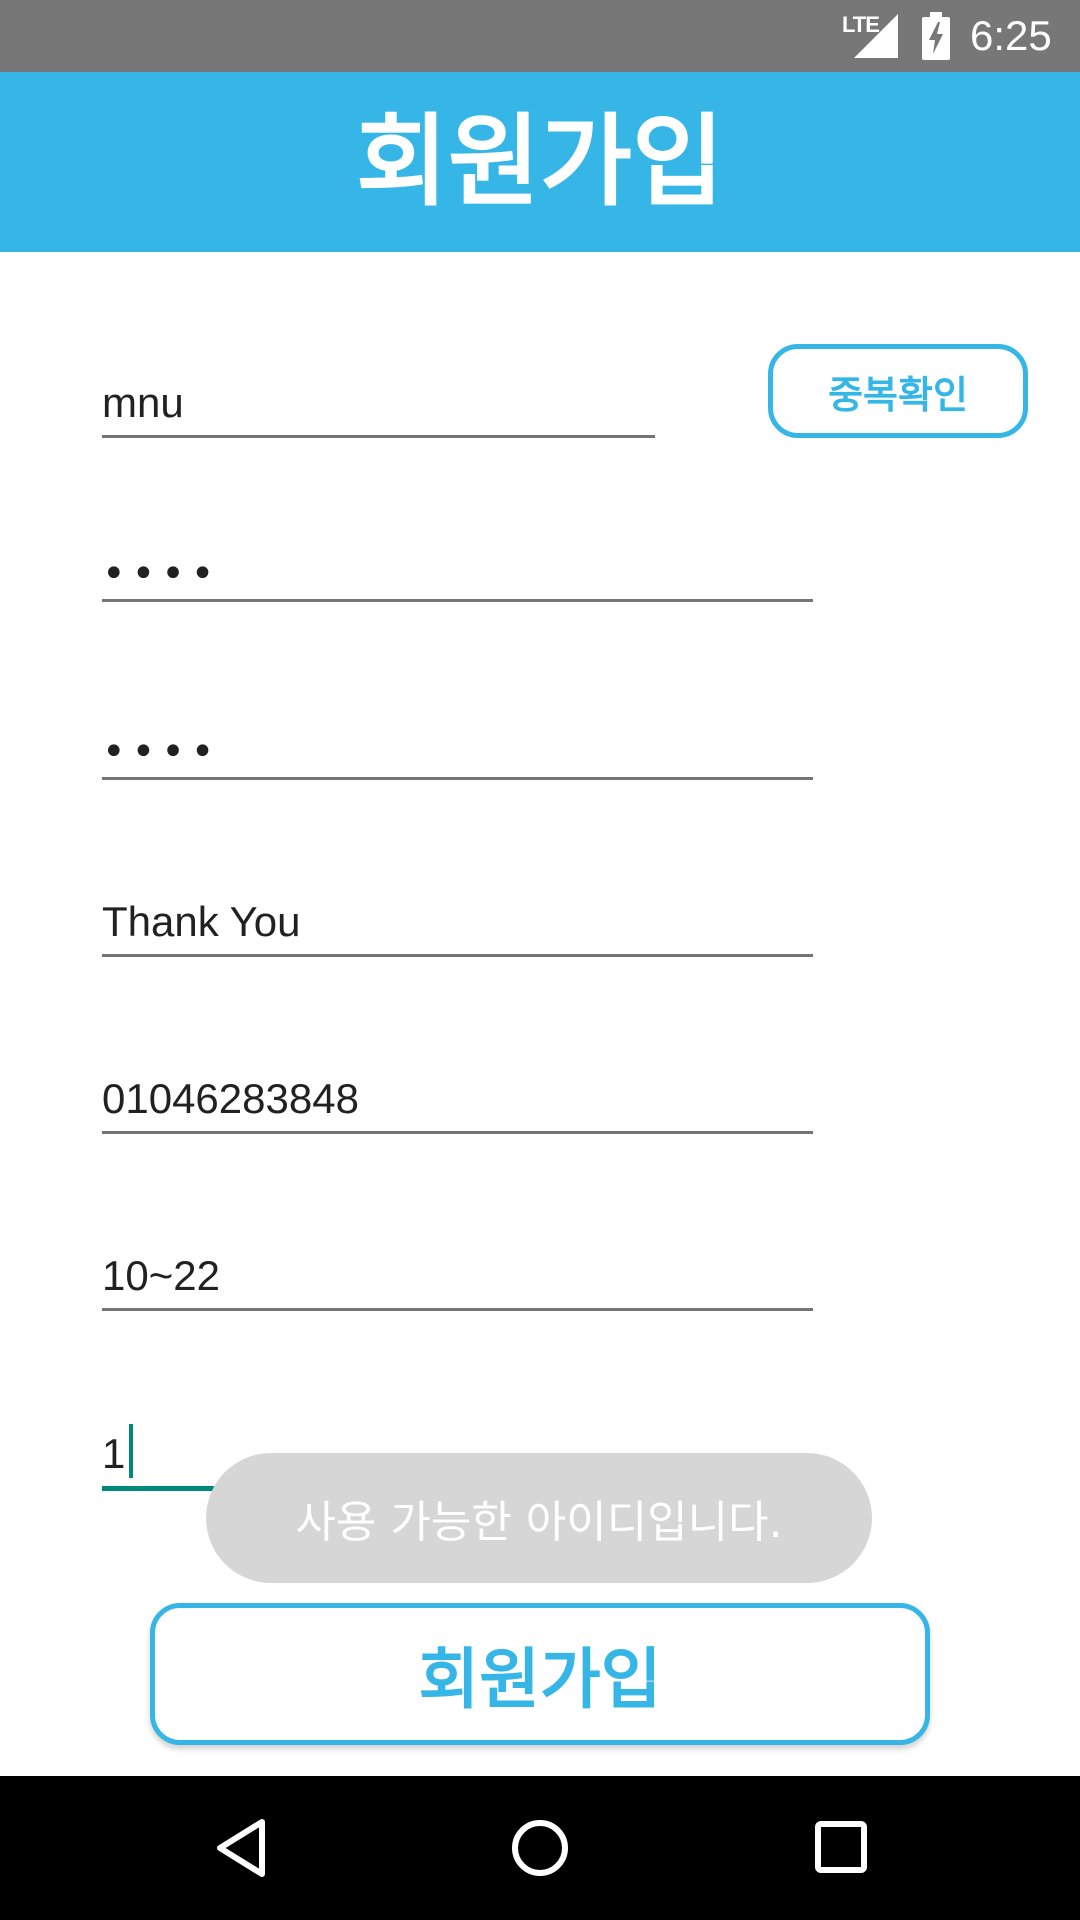 This screenshot has height=1920, width=1080. Describe the element at coordinates (540, 36) in the screenshot. I see `status-bar: LTE 6:25` at that location.